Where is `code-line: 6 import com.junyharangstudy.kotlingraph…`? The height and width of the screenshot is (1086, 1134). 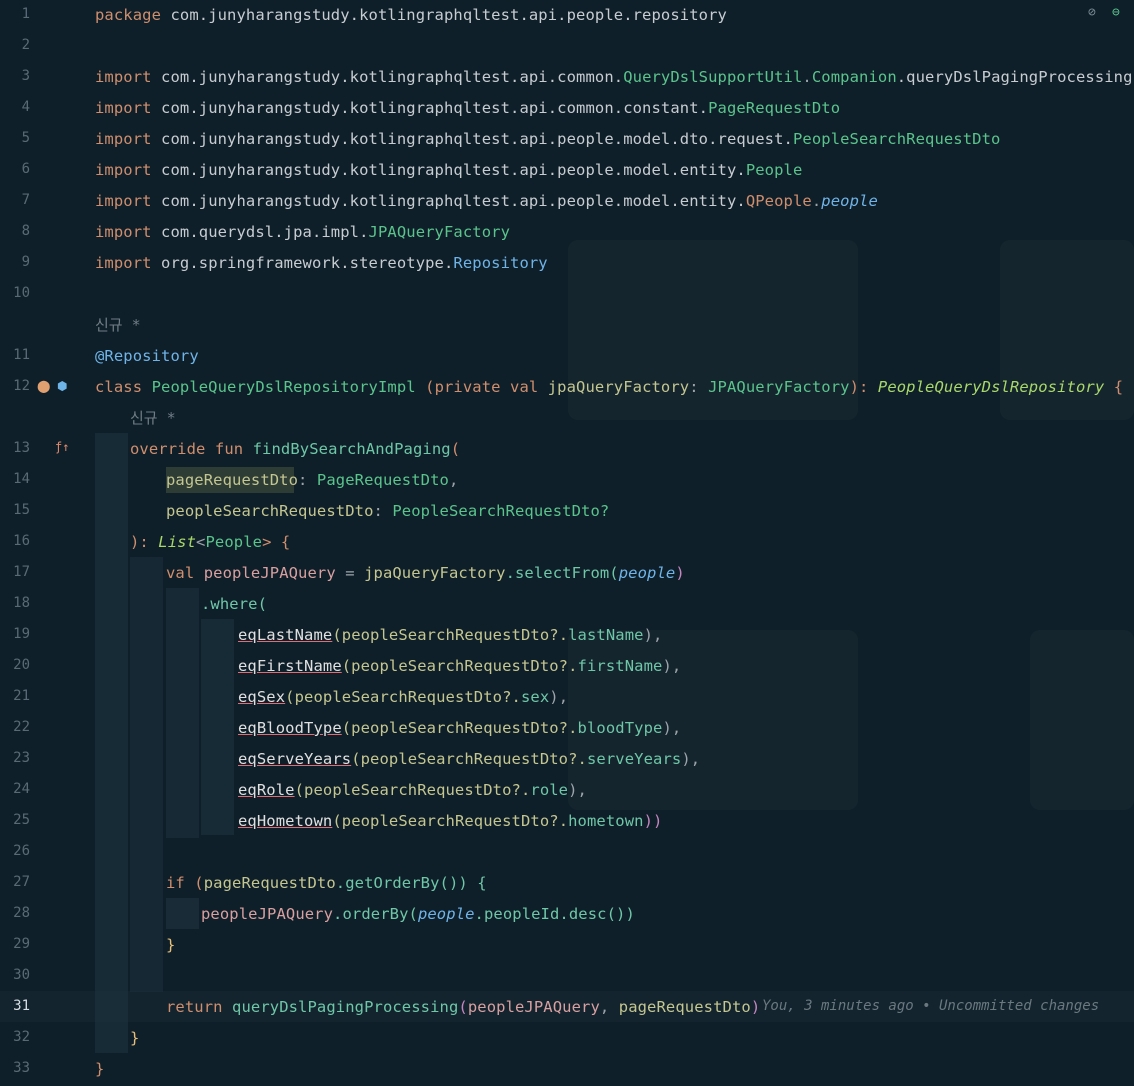
code-line: 6 import com.junyharangstudy.kotlingraph… is located at coordinates (567, 170).